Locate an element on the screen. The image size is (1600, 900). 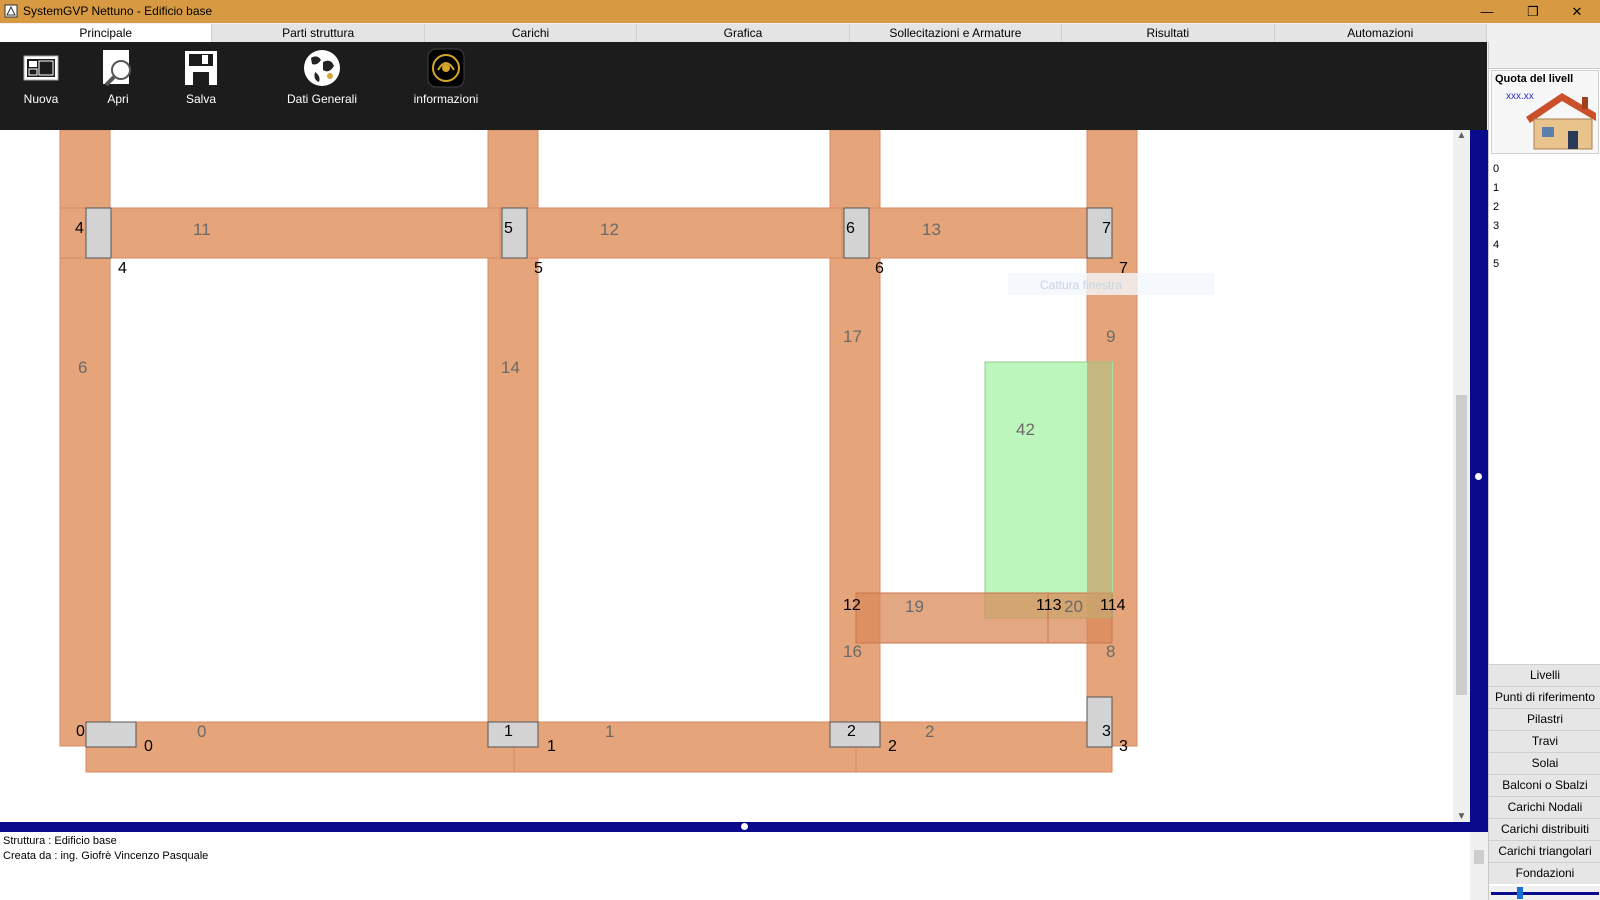
levels-button: Livelli is located at coordinates (1544, 675).